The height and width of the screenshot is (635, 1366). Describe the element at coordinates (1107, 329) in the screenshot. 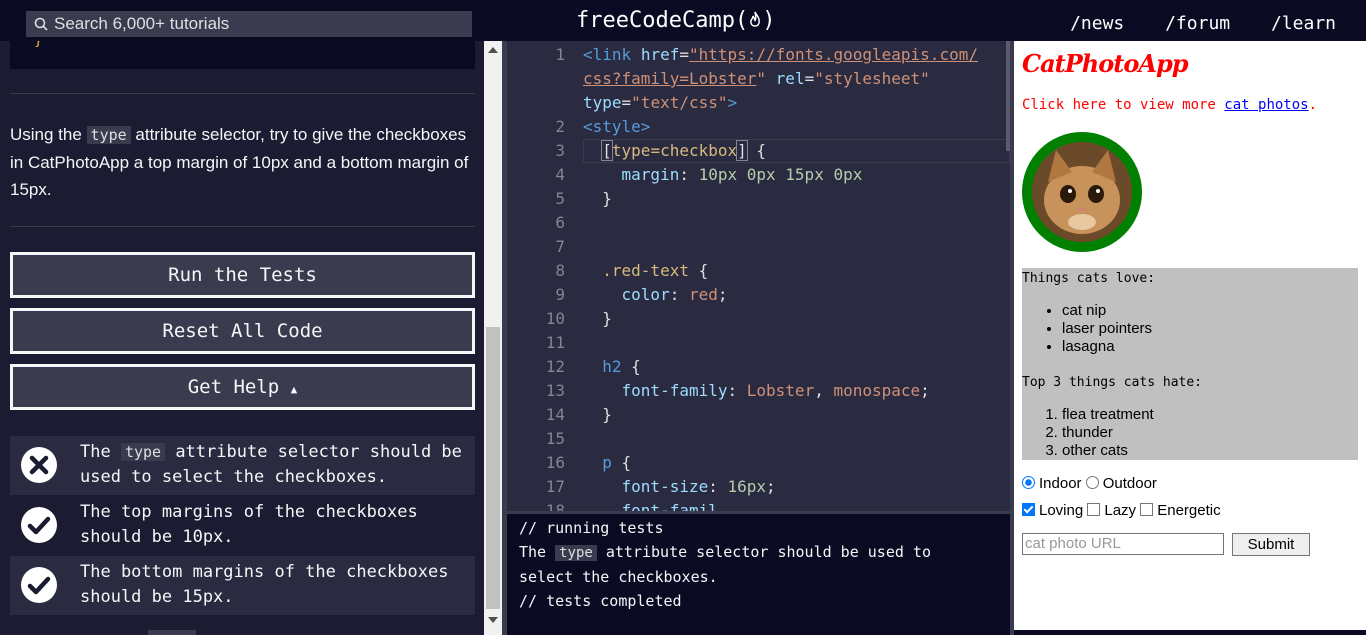

I see `list-item: laser pointers` at that location.